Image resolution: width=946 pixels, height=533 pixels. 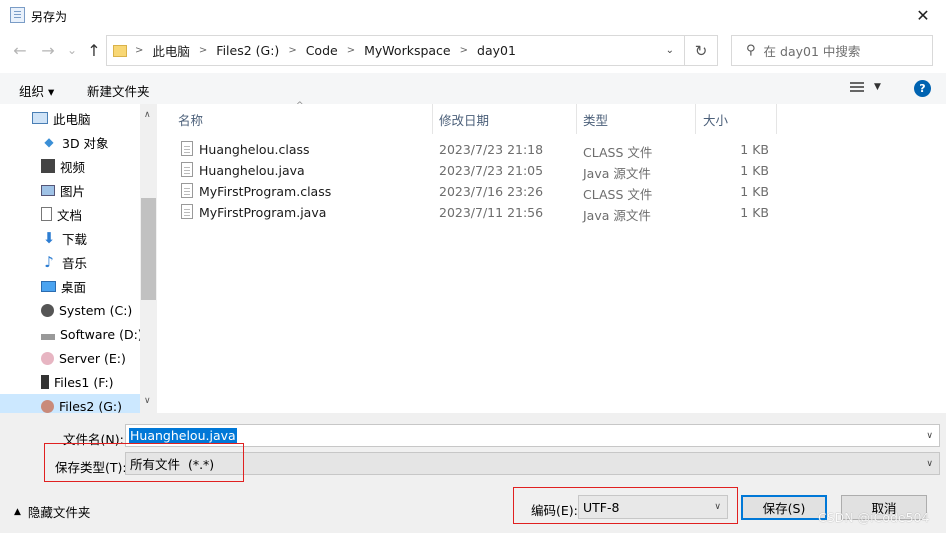 What do you see at coordinates (48, 286) in the screenshot?
I see `desktop-icon` at bounding box center [48, 286].